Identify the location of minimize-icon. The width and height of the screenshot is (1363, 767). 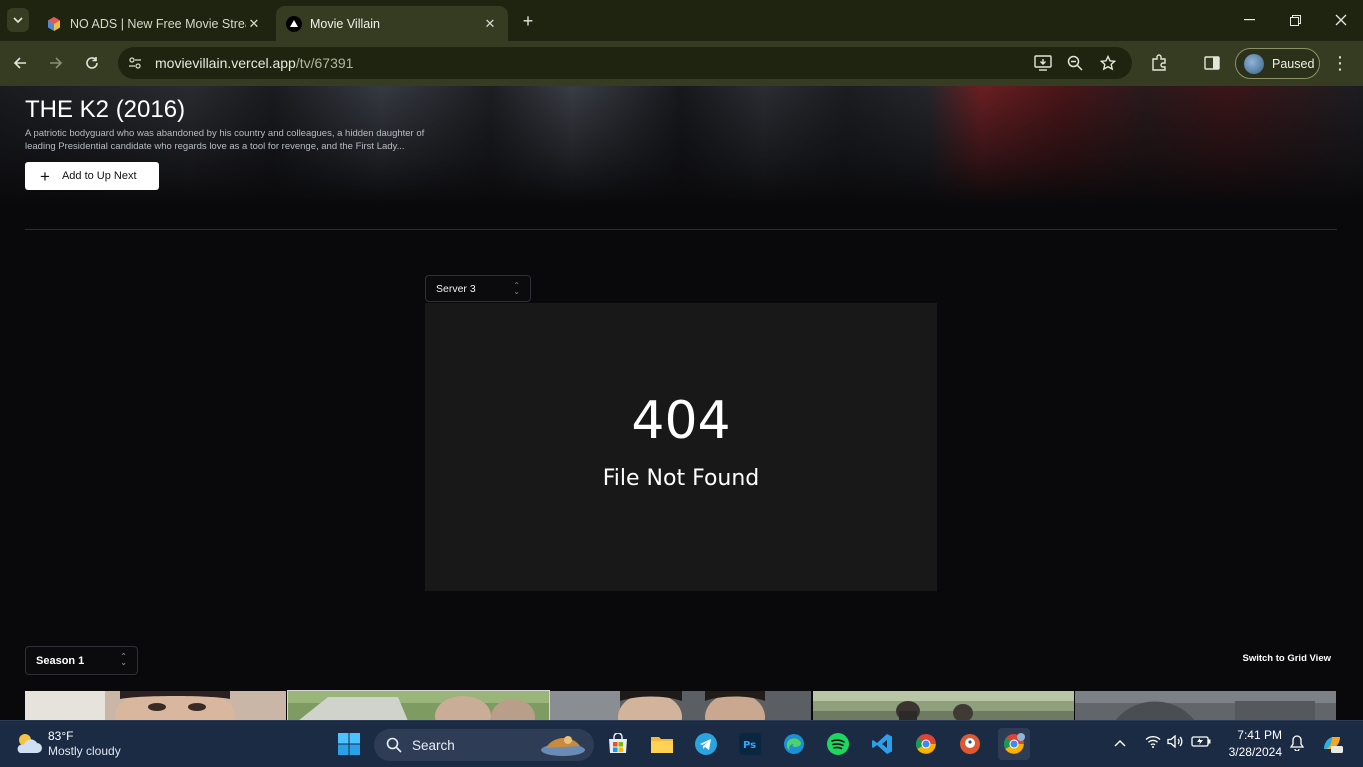
(1249, 20).